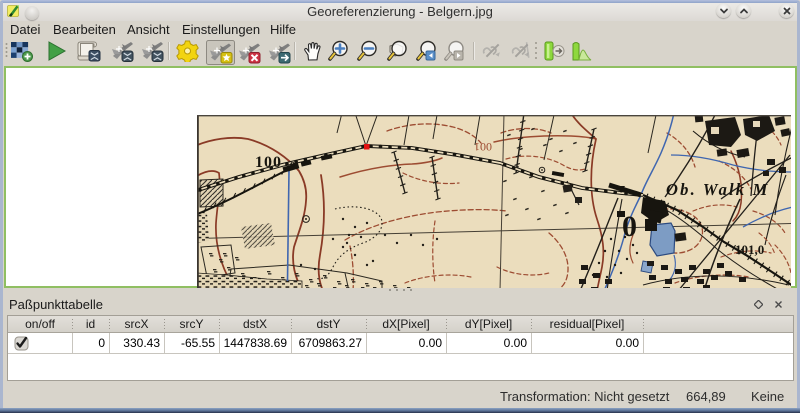 This screenshot has width=800, height=413. Describe the element at coordinates (717, 189) in the screenshot. I see `svg-text: Ob. Walk M` at that location.